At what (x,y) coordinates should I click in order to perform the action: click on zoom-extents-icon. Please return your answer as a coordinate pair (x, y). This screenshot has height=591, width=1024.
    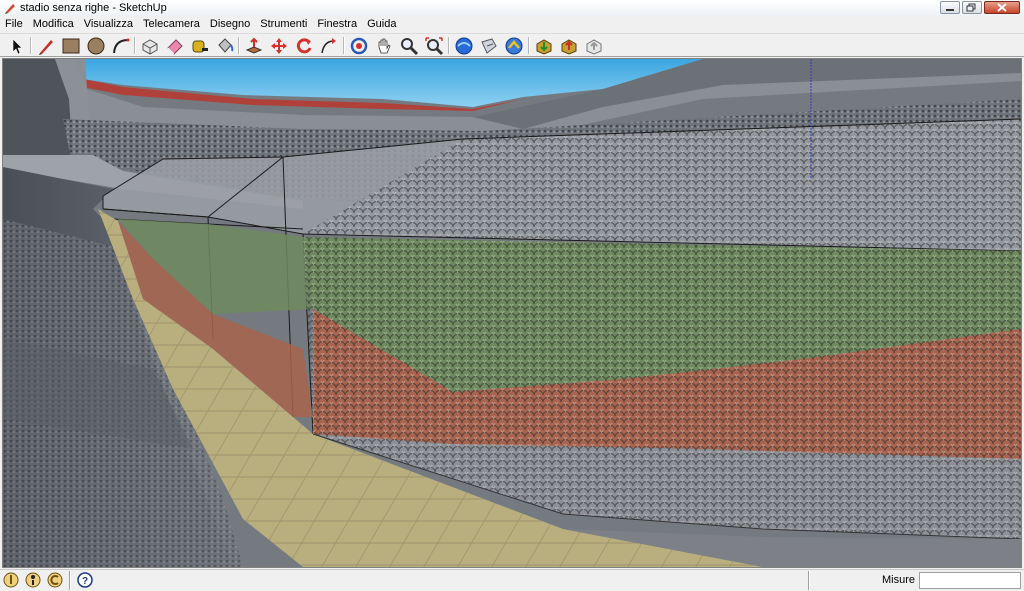
    Looking at the image, I should click on (434, 46).